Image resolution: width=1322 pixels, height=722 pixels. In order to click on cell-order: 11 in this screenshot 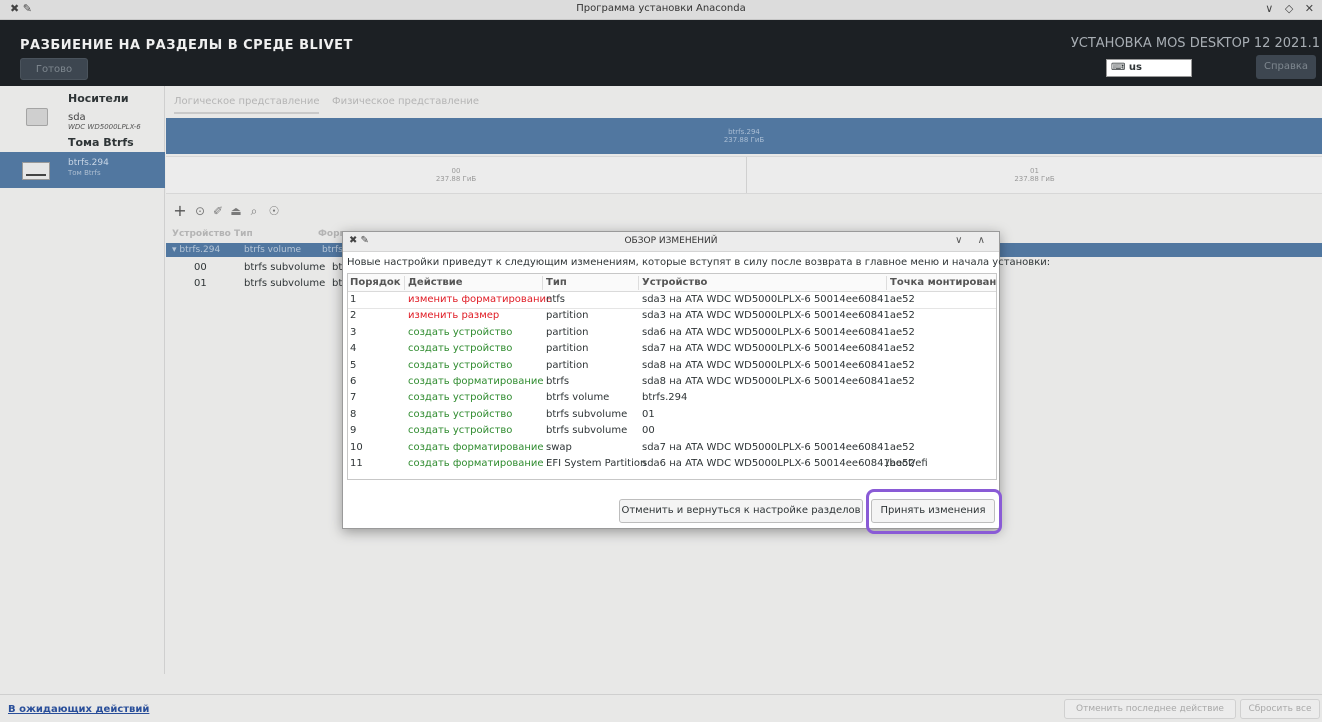, I will do `click(356, 463)`.